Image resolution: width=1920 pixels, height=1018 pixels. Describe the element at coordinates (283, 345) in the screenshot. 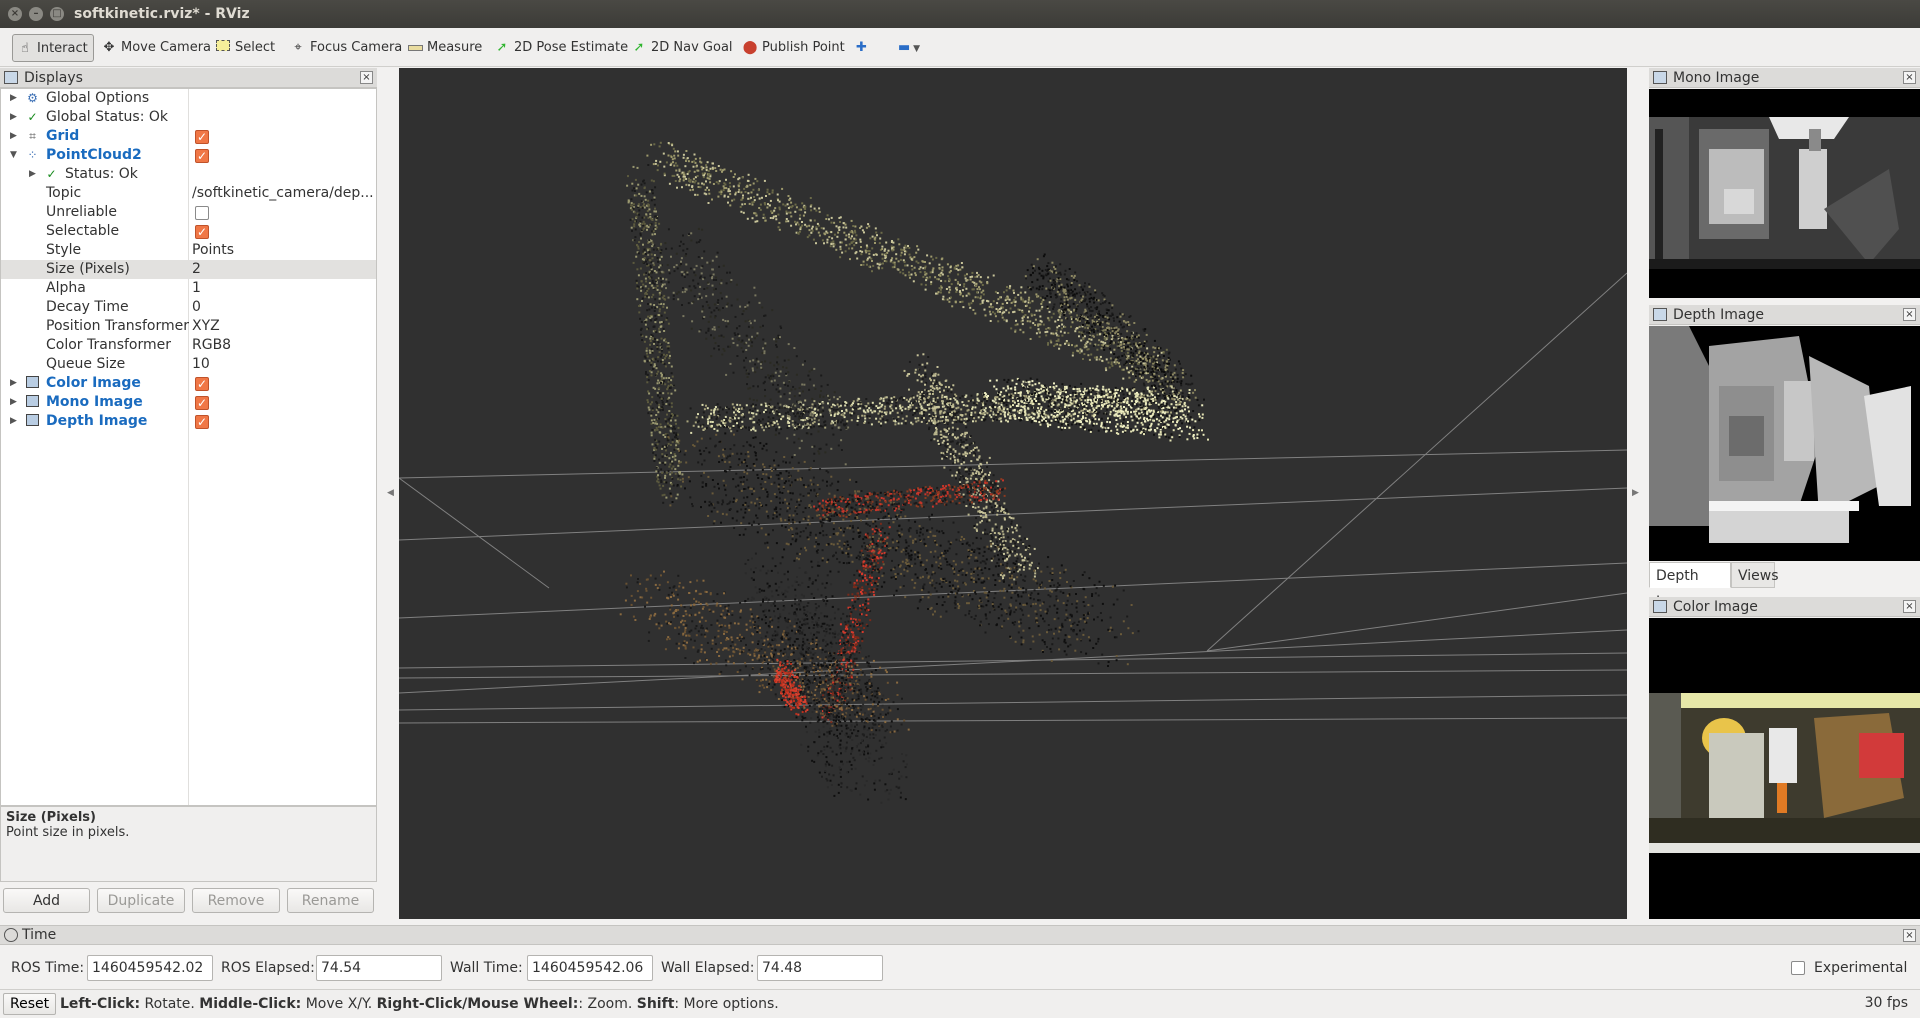

I see `color-transformer-value: RGB8` at that location.